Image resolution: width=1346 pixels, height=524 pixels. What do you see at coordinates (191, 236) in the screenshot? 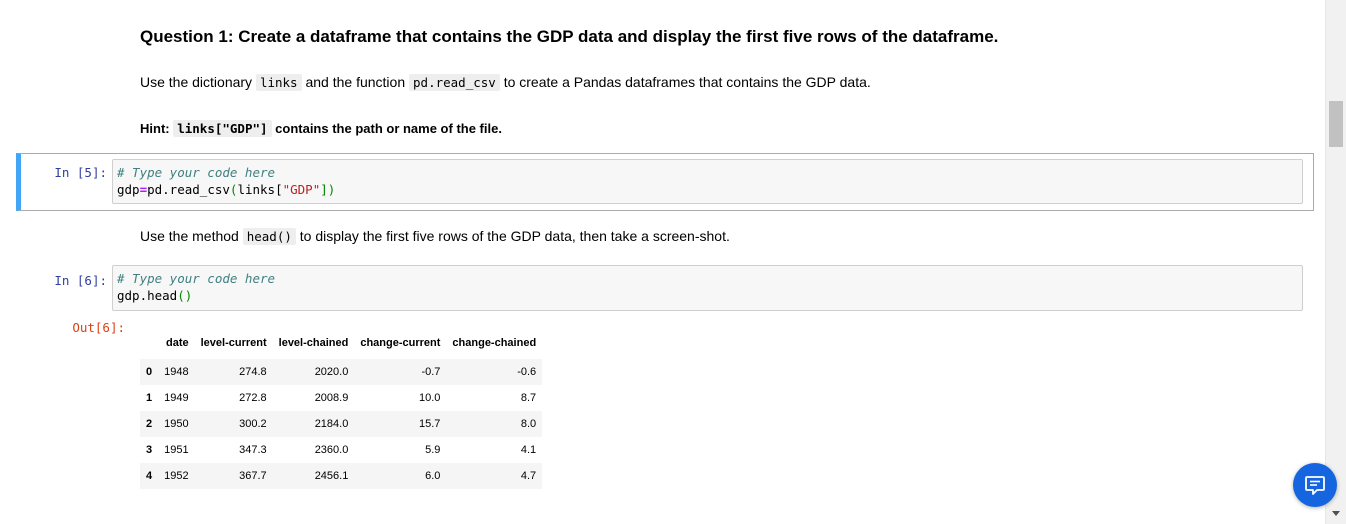
I see `head-text-1: Use the method` at bounding box center [191, 236].